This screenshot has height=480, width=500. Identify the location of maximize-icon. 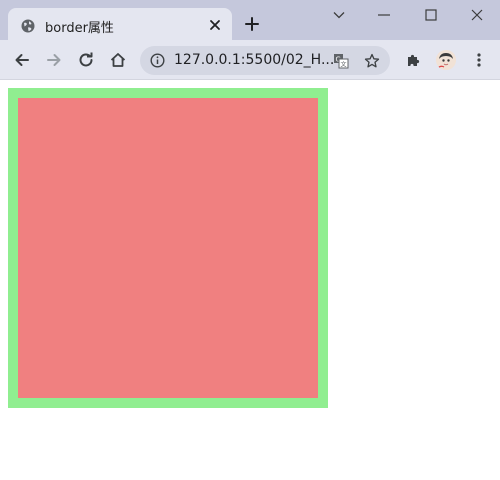
(431, 15).